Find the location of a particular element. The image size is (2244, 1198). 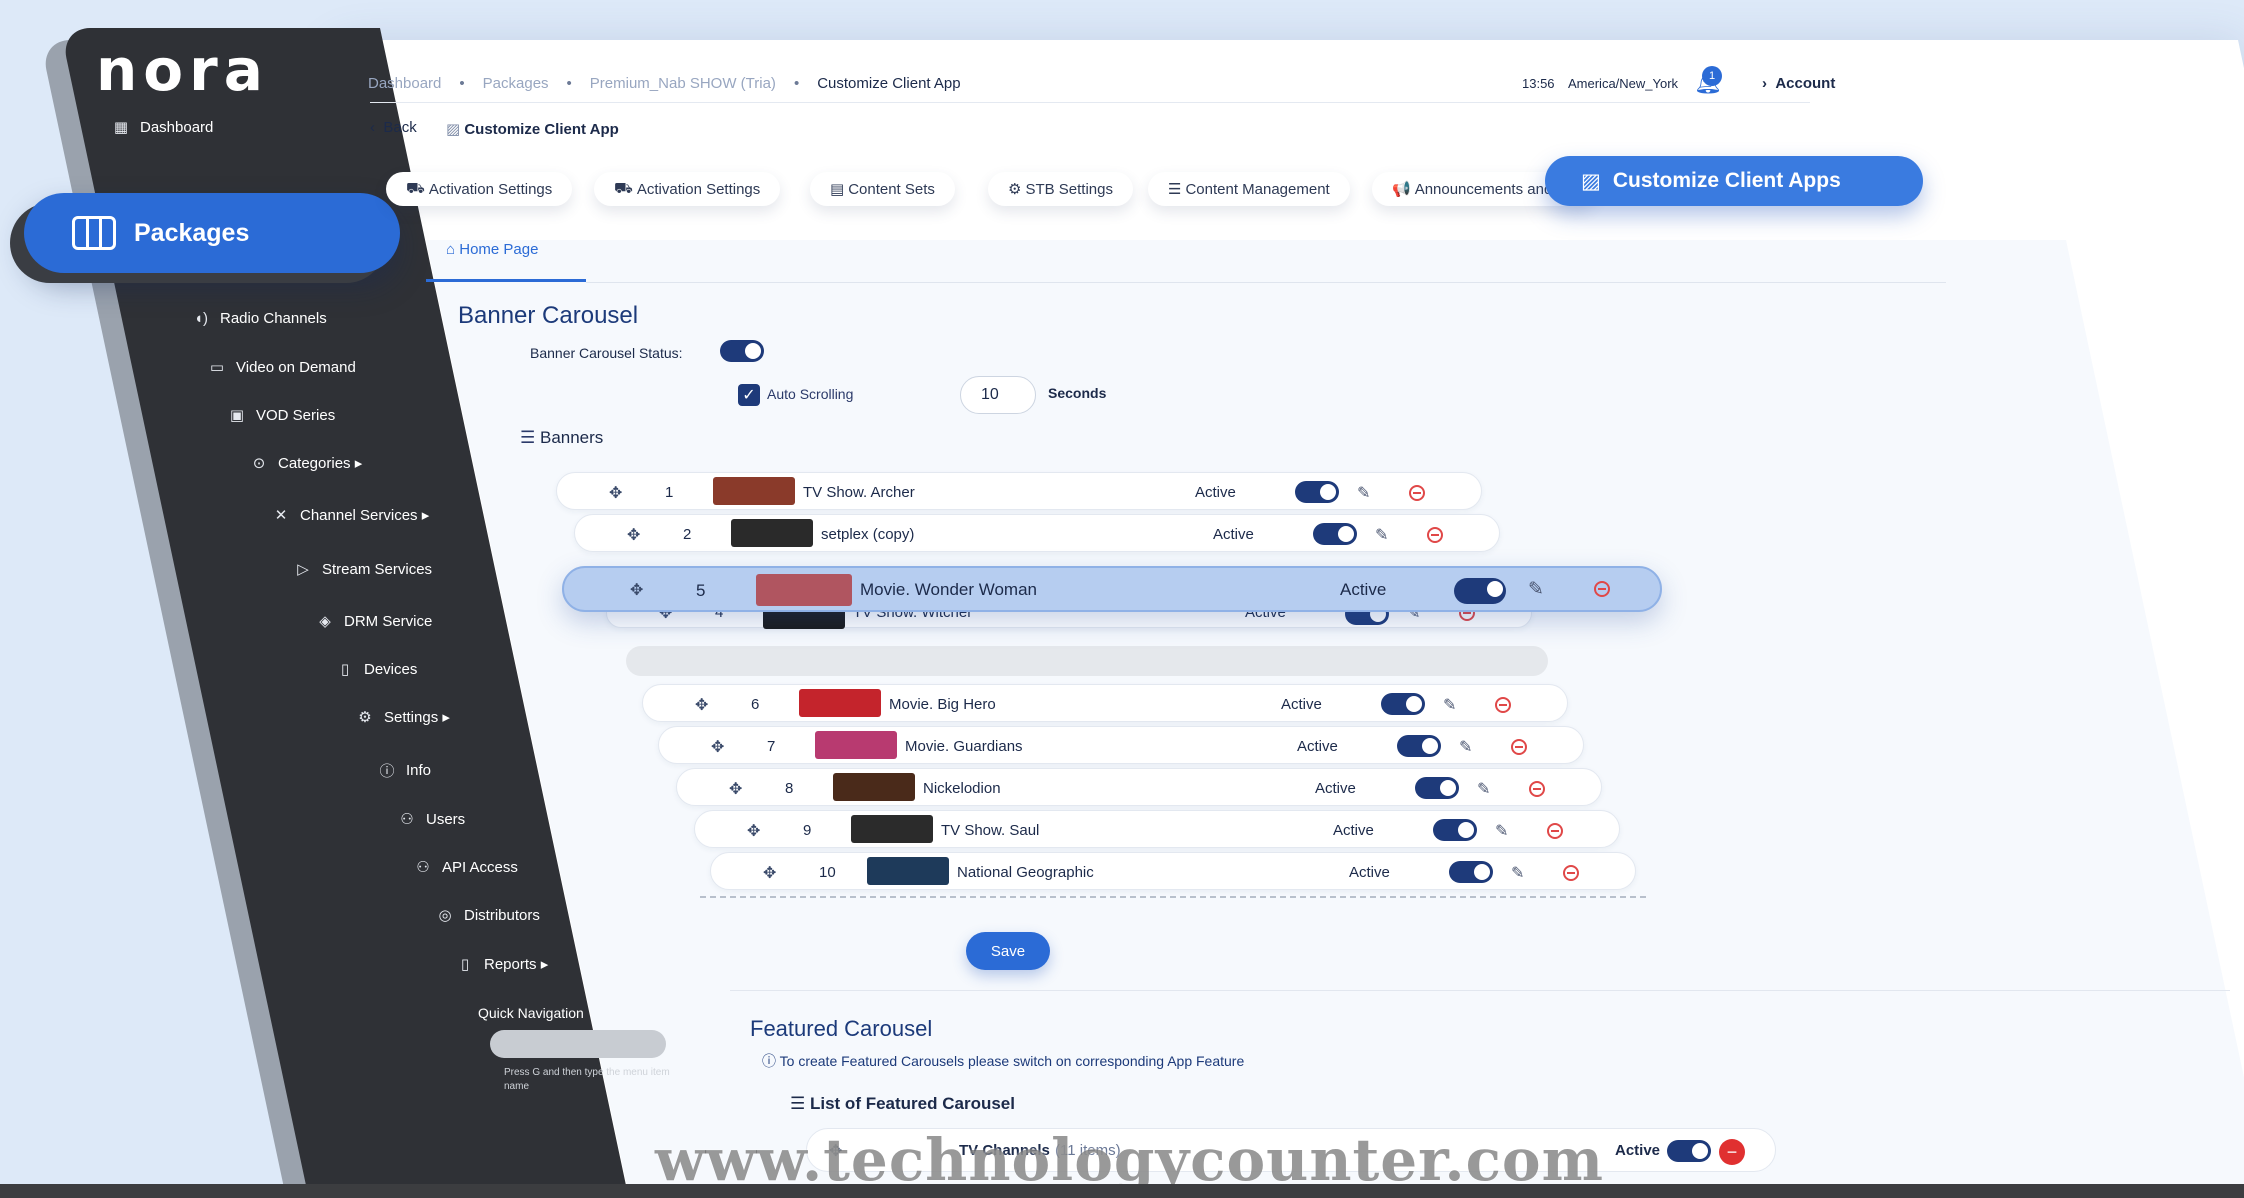

timezone: America/New_York is located at coordinates (1623, 83).